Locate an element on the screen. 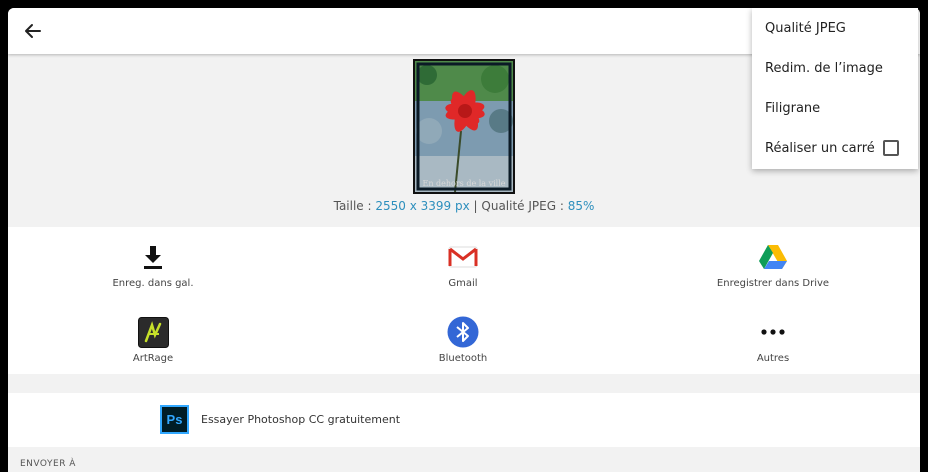 This screenshot has width=928, height=472. share-artrage: ArtRage is located at coordinates (153, 339).